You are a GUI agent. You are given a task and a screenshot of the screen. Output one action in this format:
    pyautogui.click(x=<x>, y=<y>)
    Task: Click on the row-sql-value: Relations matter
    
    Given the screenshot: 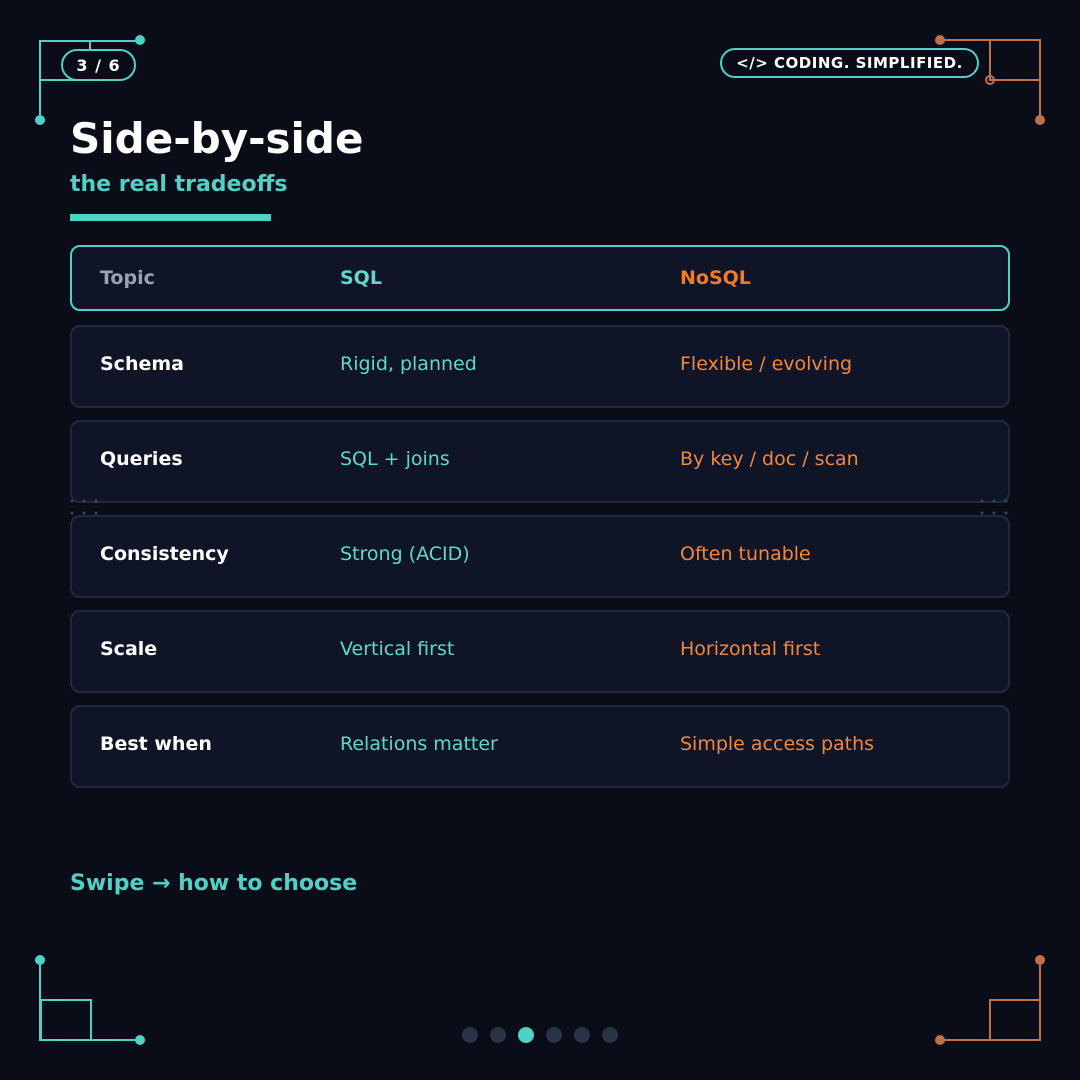 What is the action you would take?
    pyautogui.click(x=419, y=744)
    